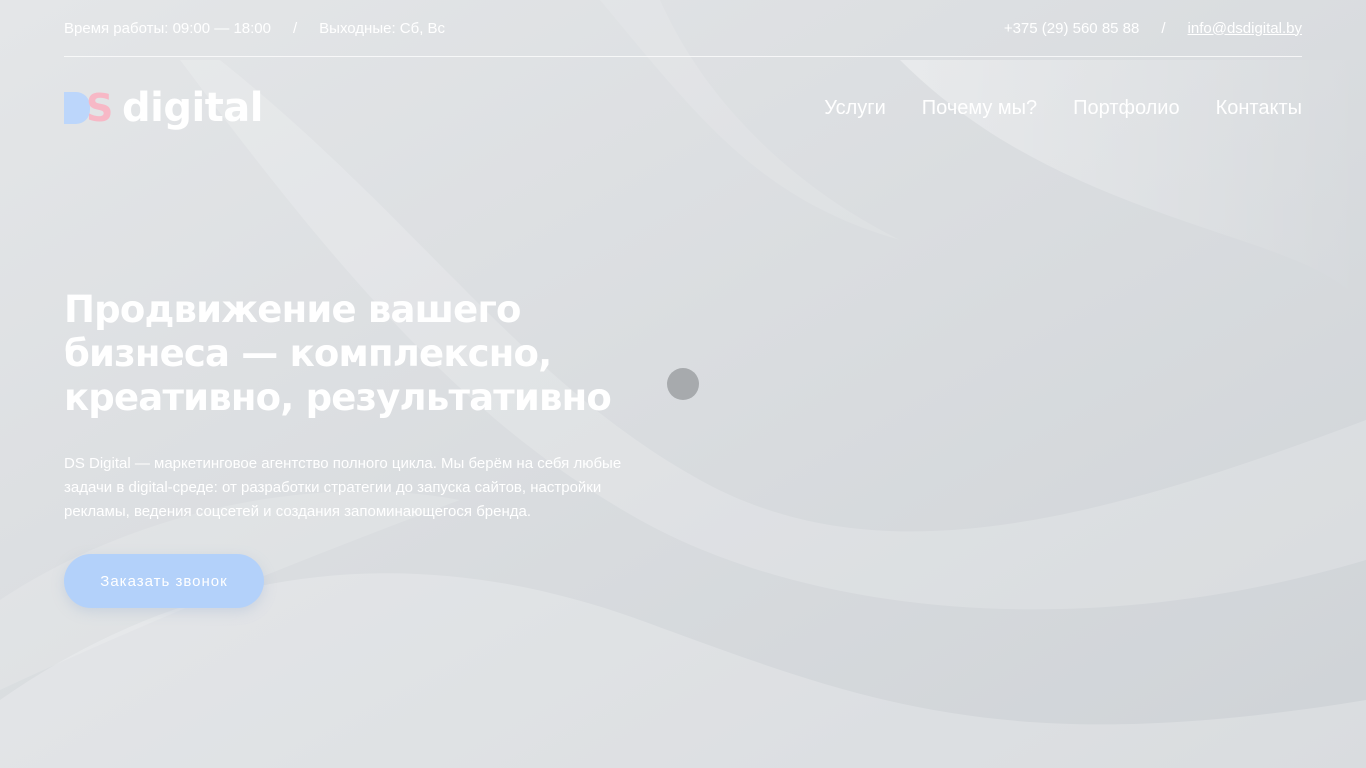 The image size is (1366, 768). I want to click on main-nav: Услуги Почему мы? Портфолио Контакты, so click(1045, 108).